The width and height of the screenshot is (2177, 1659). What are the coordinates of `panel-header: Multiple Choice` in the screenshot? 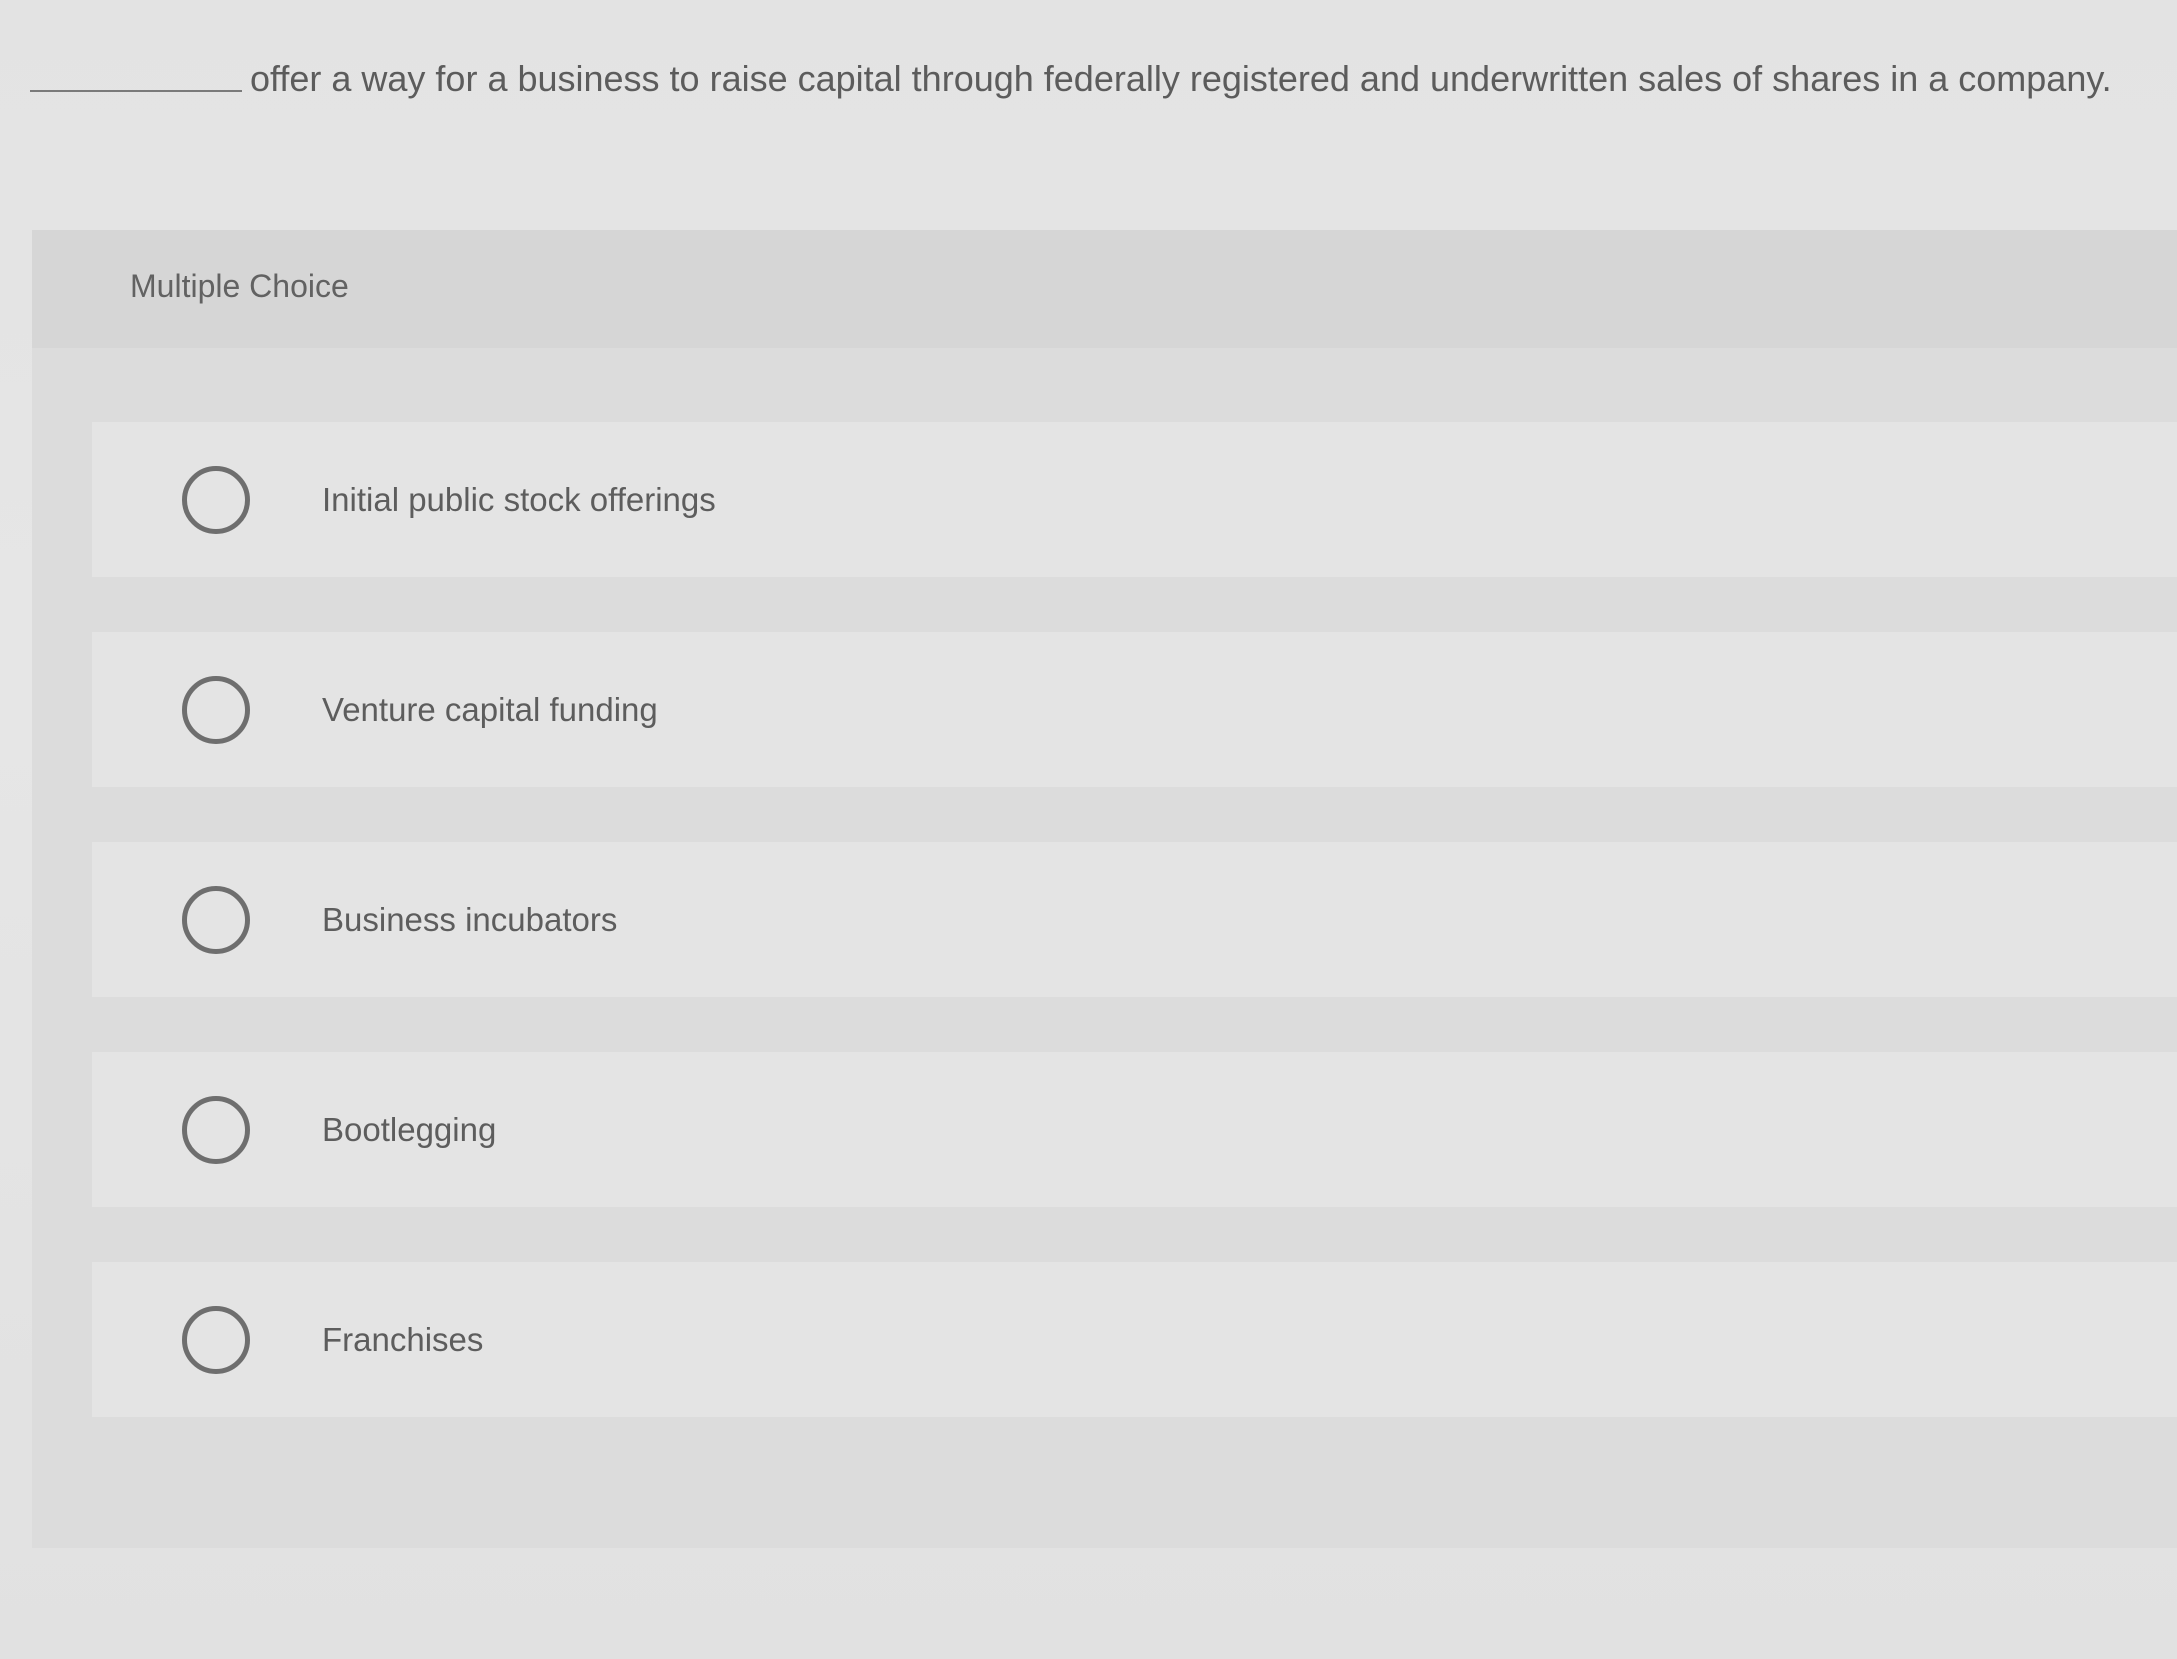 It's located at (1104, 289).